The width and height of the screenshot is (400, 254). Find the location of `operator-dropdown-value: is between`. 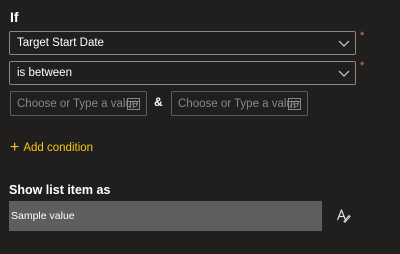

operator-dropdown-value: is between is located at coordinates (44, 73).